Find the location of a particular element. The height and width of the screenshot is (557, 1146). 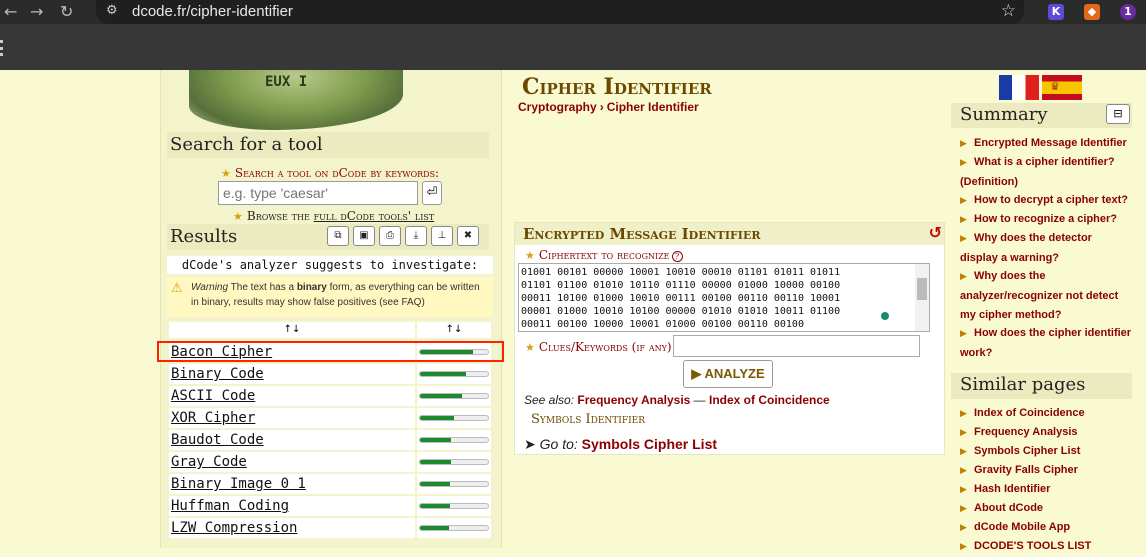

similar-page-item: ▶ Gravity Falls Cipher is located at coordinates (1046, 471).